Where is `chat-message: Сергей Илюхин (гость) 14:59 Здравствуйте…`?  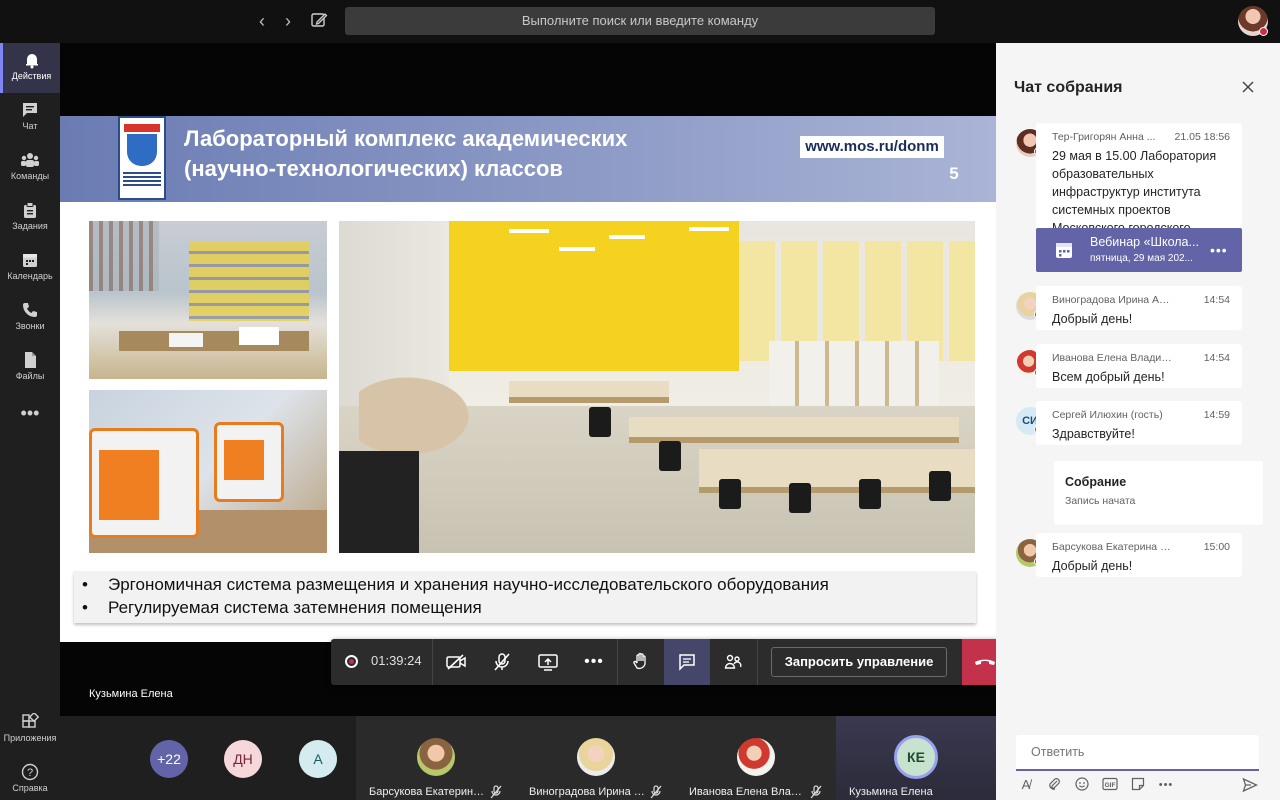
chat-message: Сергей Илюхин (гость) 14:59 Здравствуйте… is located at coordinates (1139, 423).